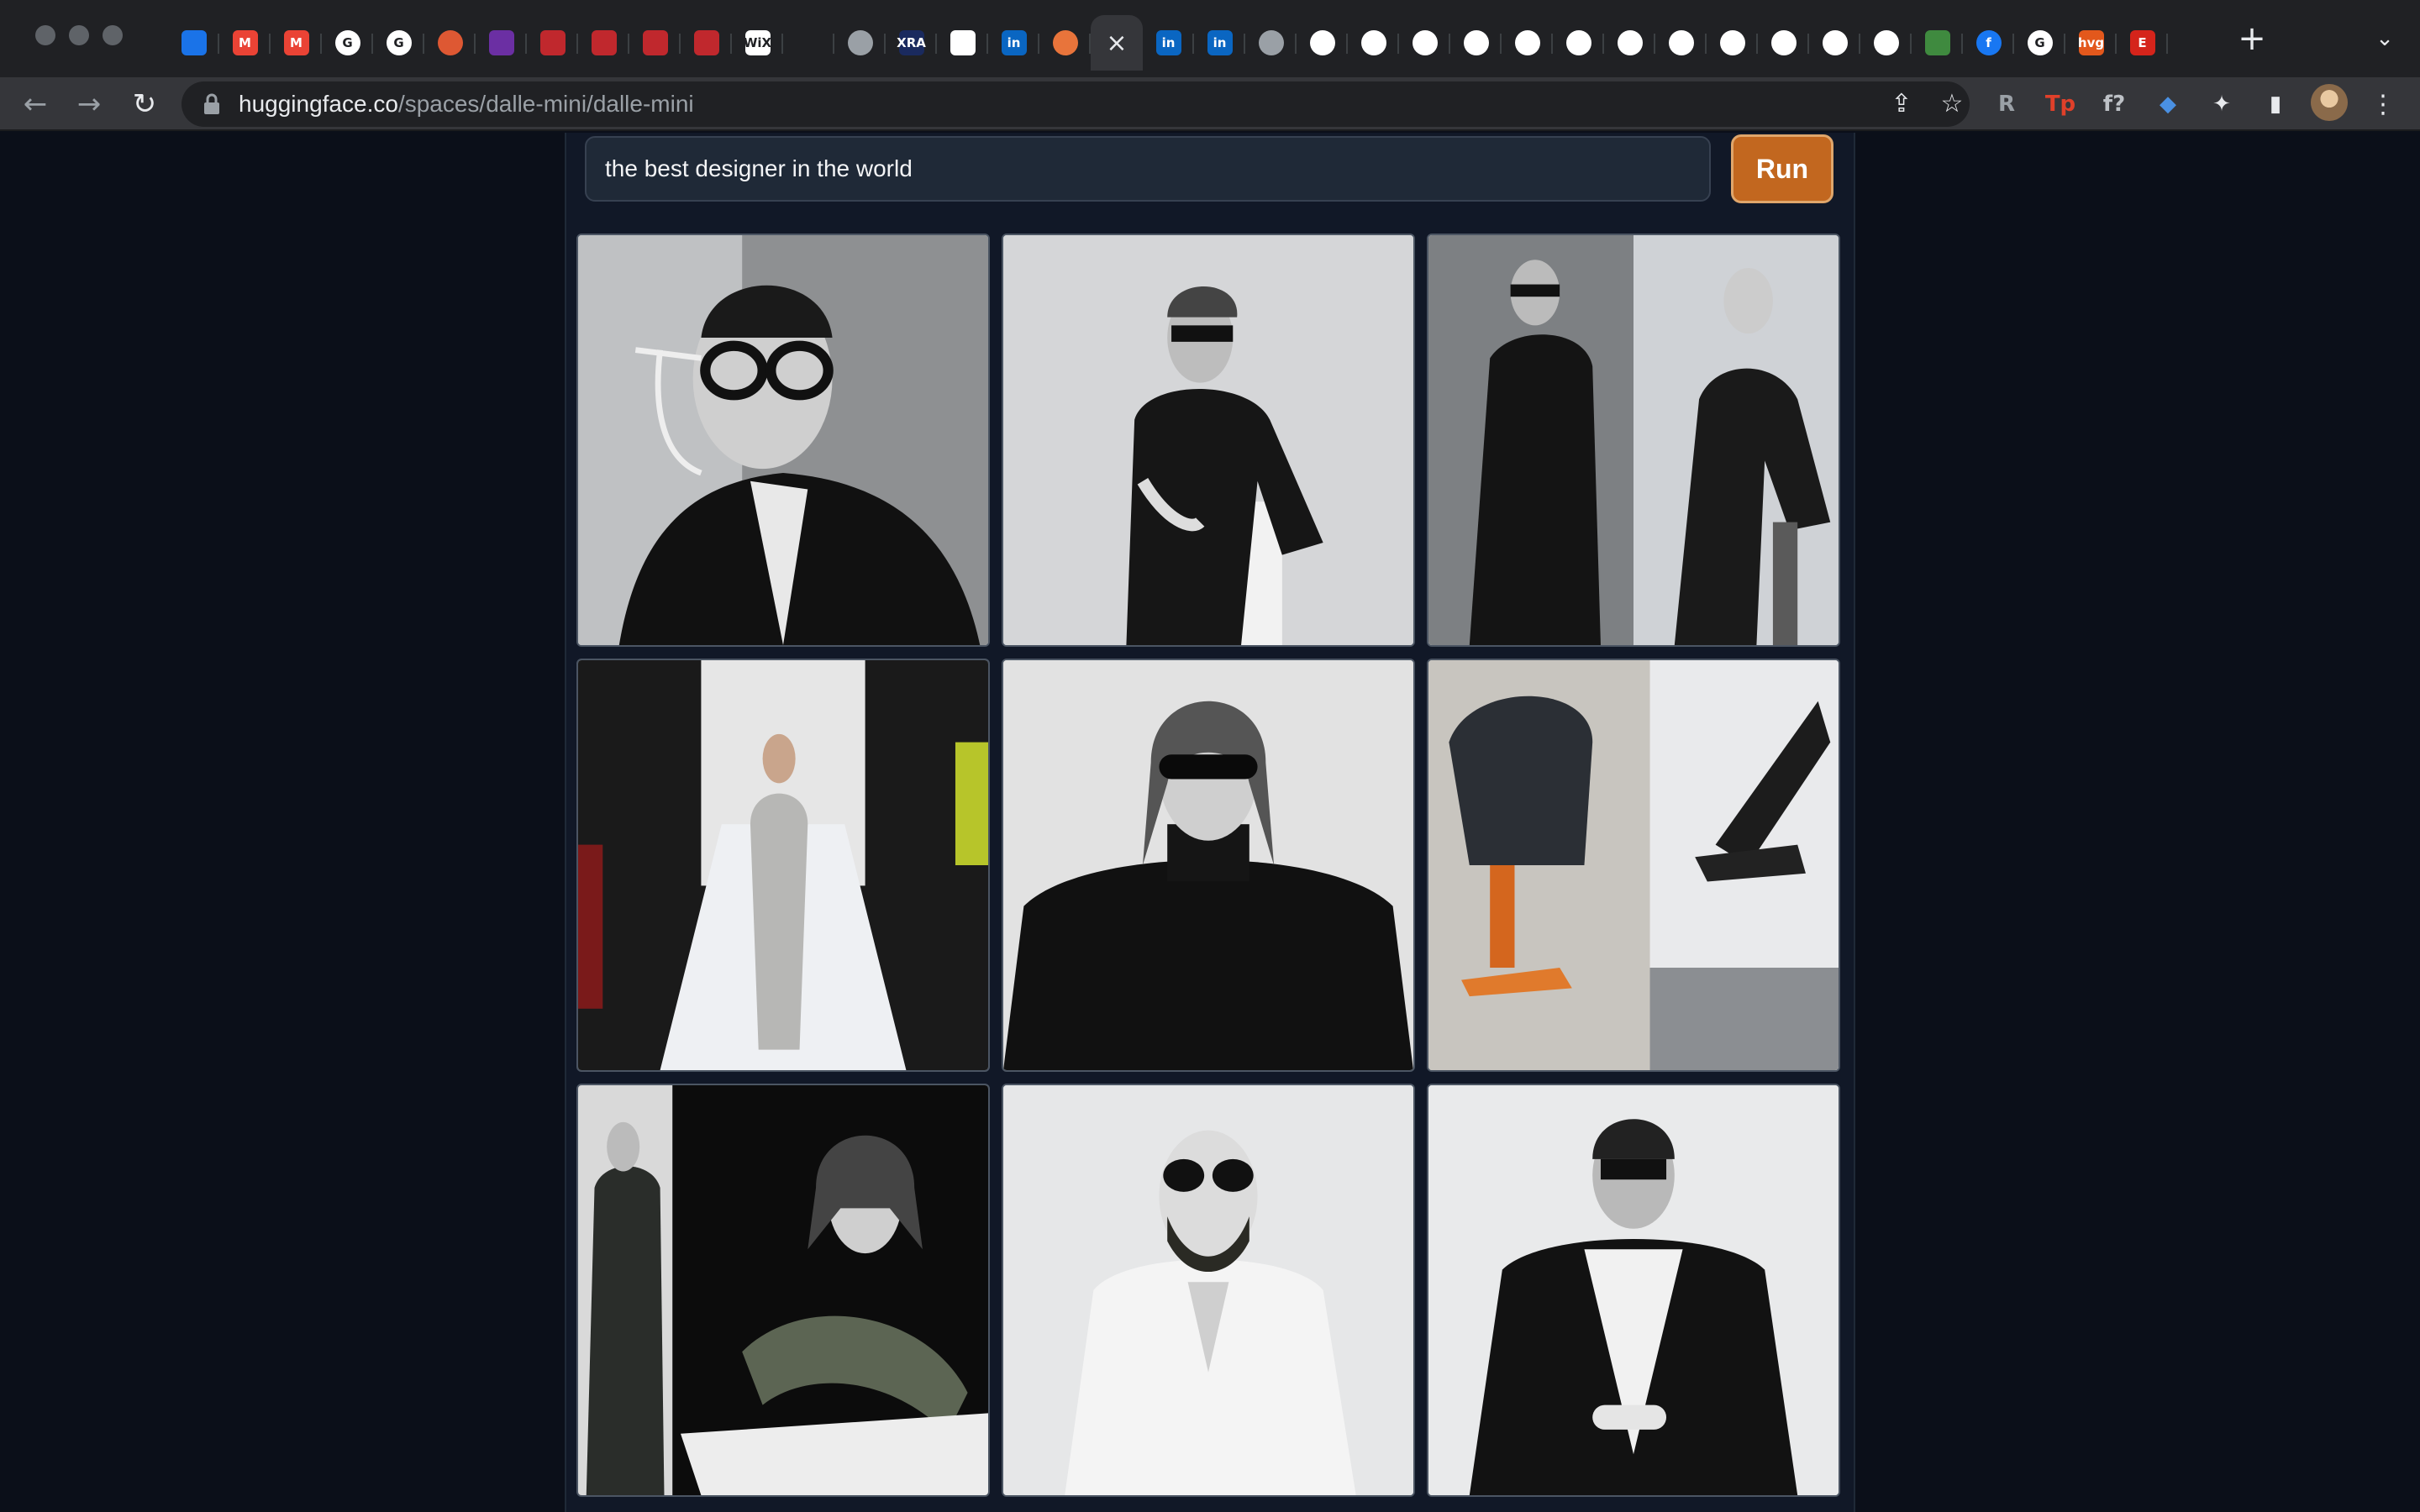 Image resolution: width=2420 pixels, height=1512 pixels. I want to click on minimize-window-button, so click(79, 35).